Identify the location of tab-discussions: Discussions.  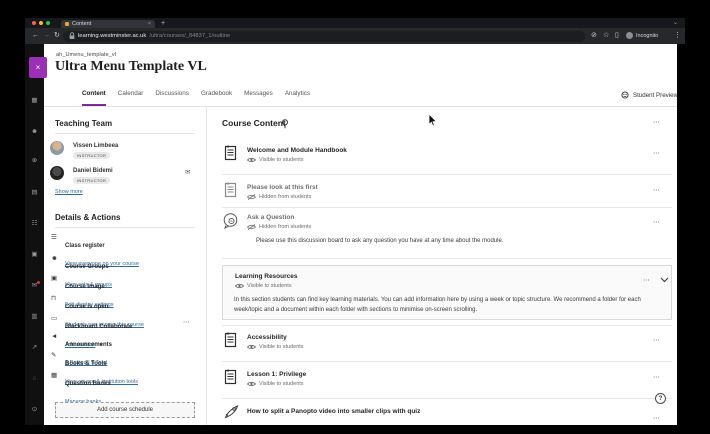
(172, 97).